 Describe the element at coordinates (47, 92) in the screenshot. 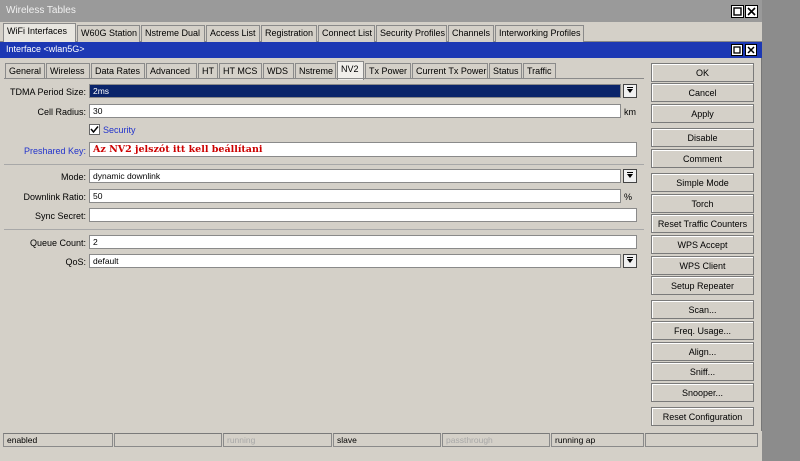

I see `tdma-period-label: TDMA Period Size:` at that location.